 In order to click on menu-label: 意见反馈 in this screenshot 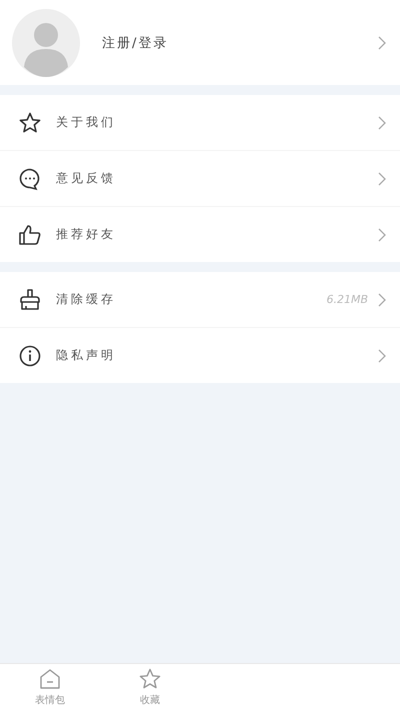, I will do `click(86, 178)`.